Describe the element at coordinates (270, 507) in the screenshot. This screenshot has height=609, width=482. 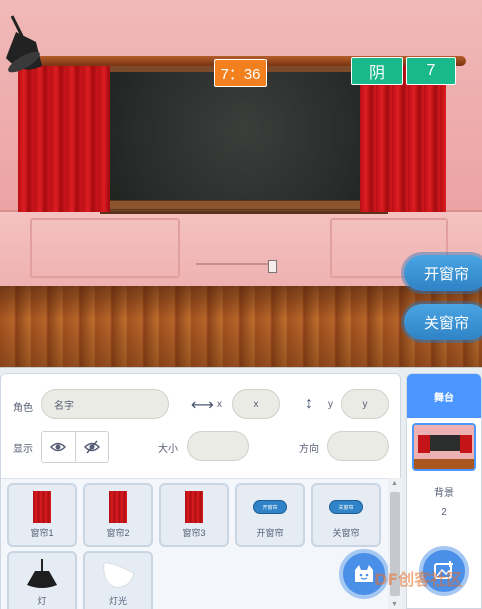
I see `button-thumb: 开窗帘` at that location.